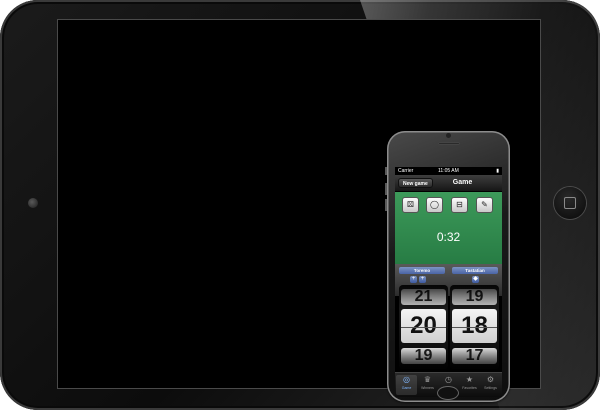  Describe the element at coordinates (462, 182) in the screenshot. I see `page-title: Game` at that location.